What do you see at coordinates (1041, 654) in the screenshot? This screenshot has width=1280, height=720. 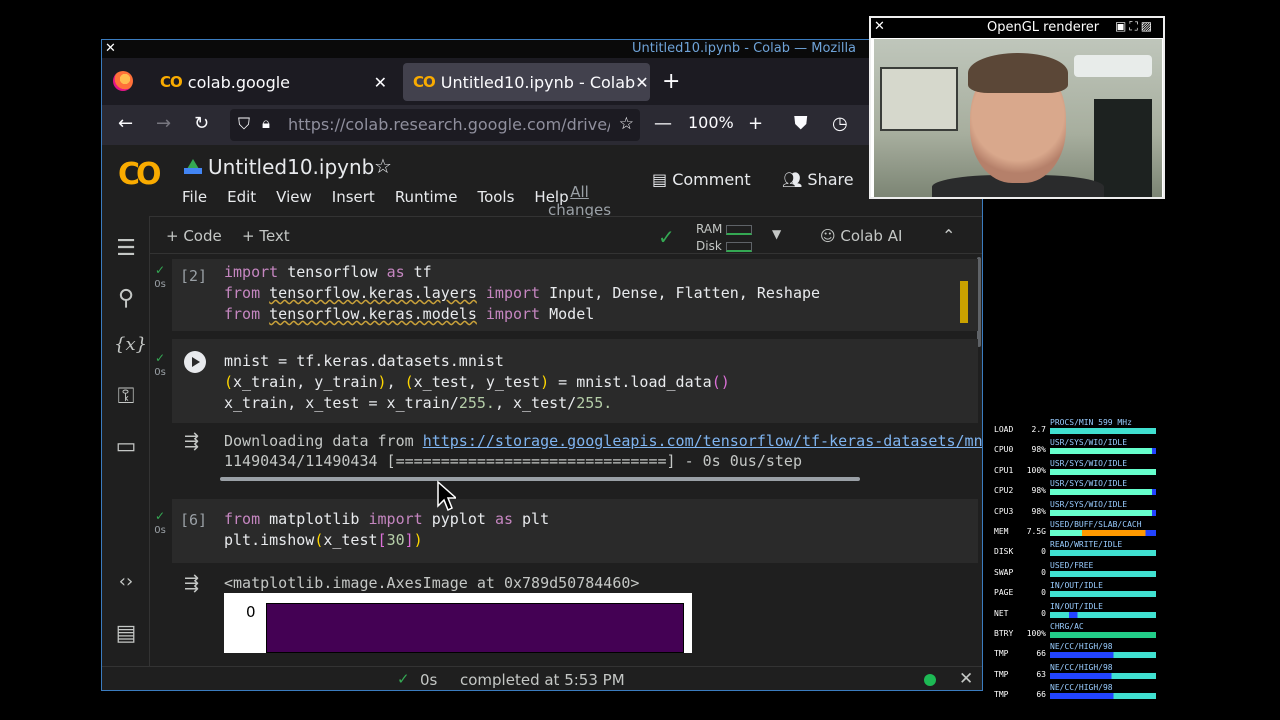 I see `monitor-value: 66` at bounding box center [1041, 654].